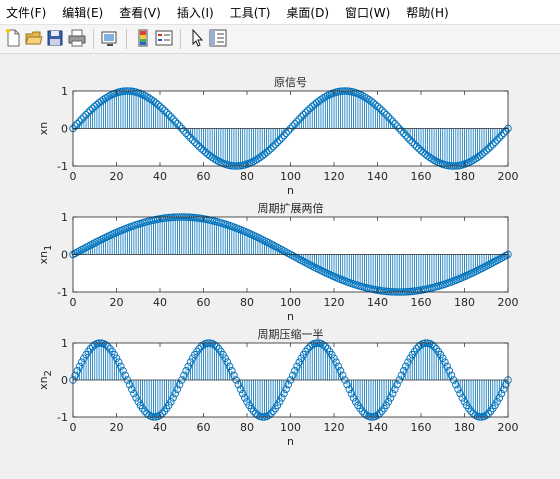 Image resolution: width=560 pixels, height=479 pixels. Describe the element at coordinates (13, 38) in the screenshot. I see `new-file-icon` at that location.